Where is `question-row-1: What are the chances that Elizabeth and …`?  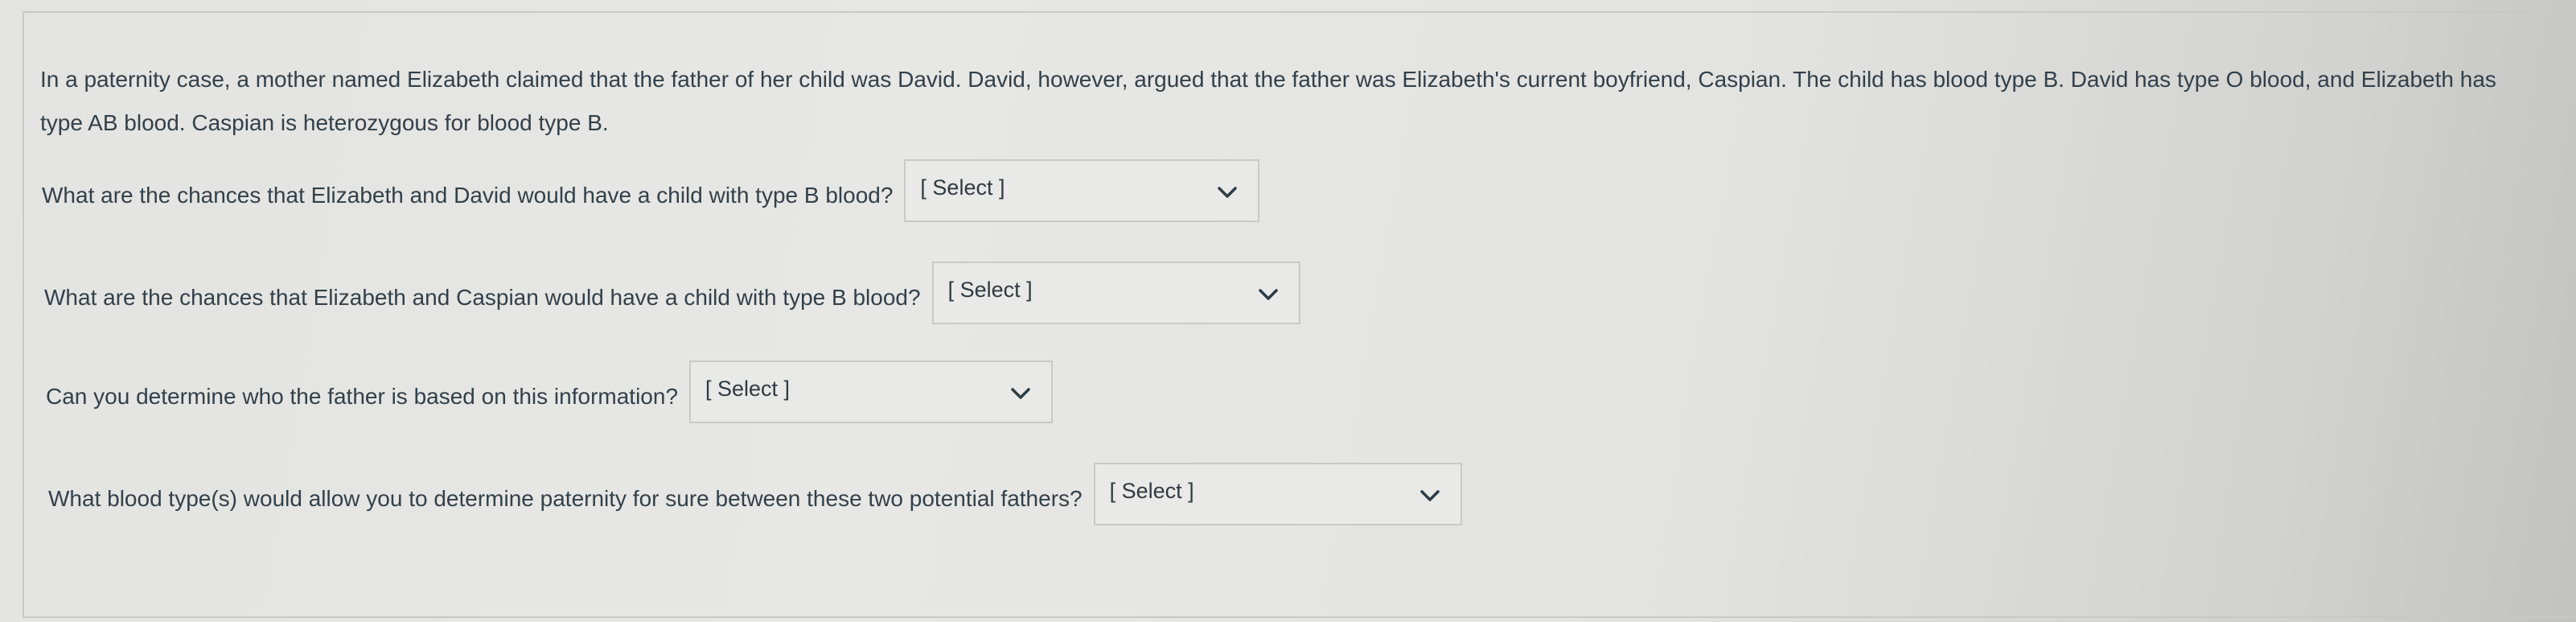 question-row-1: What are the chances that Elizabeth and … is located at coordinates (651, 191).